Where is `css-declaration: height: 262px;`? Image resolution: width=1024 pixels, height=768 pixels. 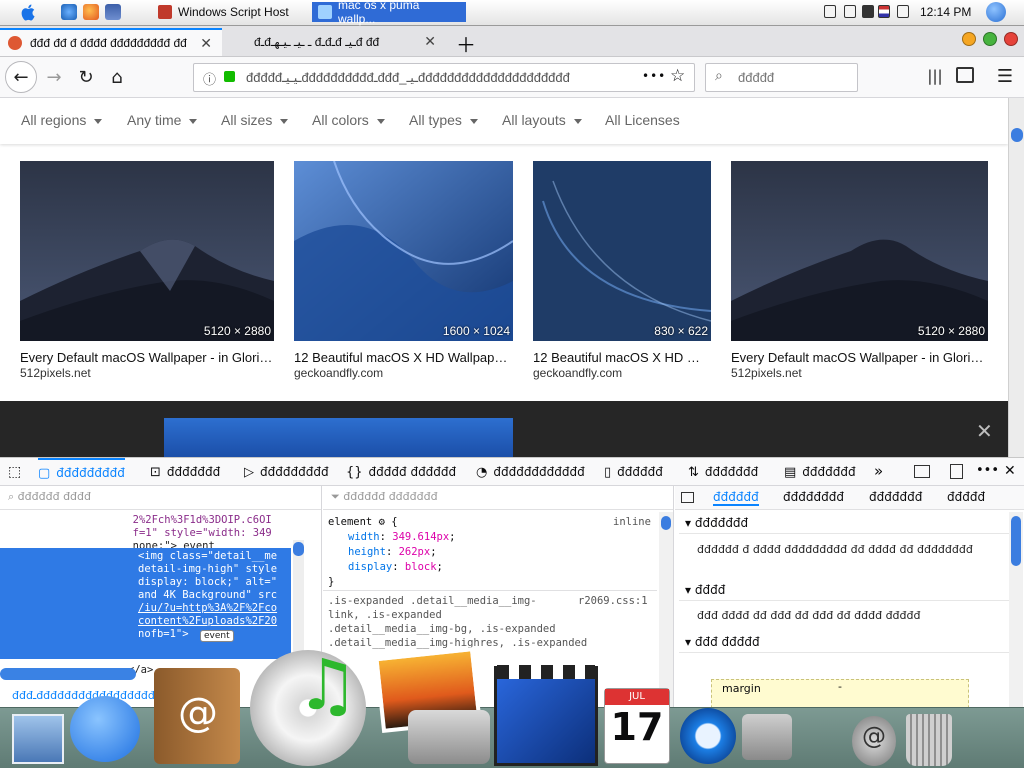
css-declaration: height: 262px; is located at coordinates (392, 552).